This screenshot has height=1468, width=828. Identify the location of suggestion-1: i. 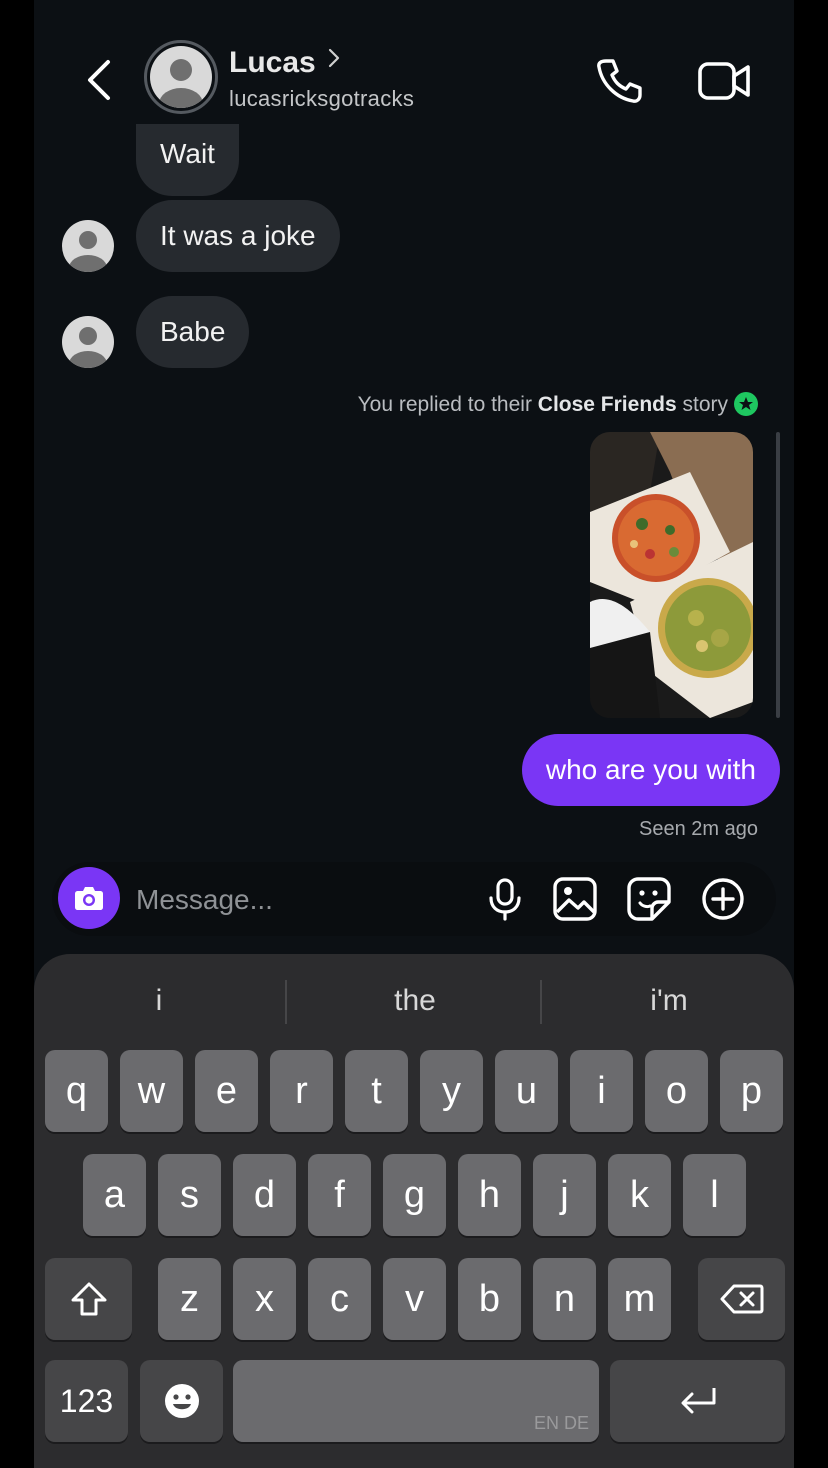
(159, 1001).